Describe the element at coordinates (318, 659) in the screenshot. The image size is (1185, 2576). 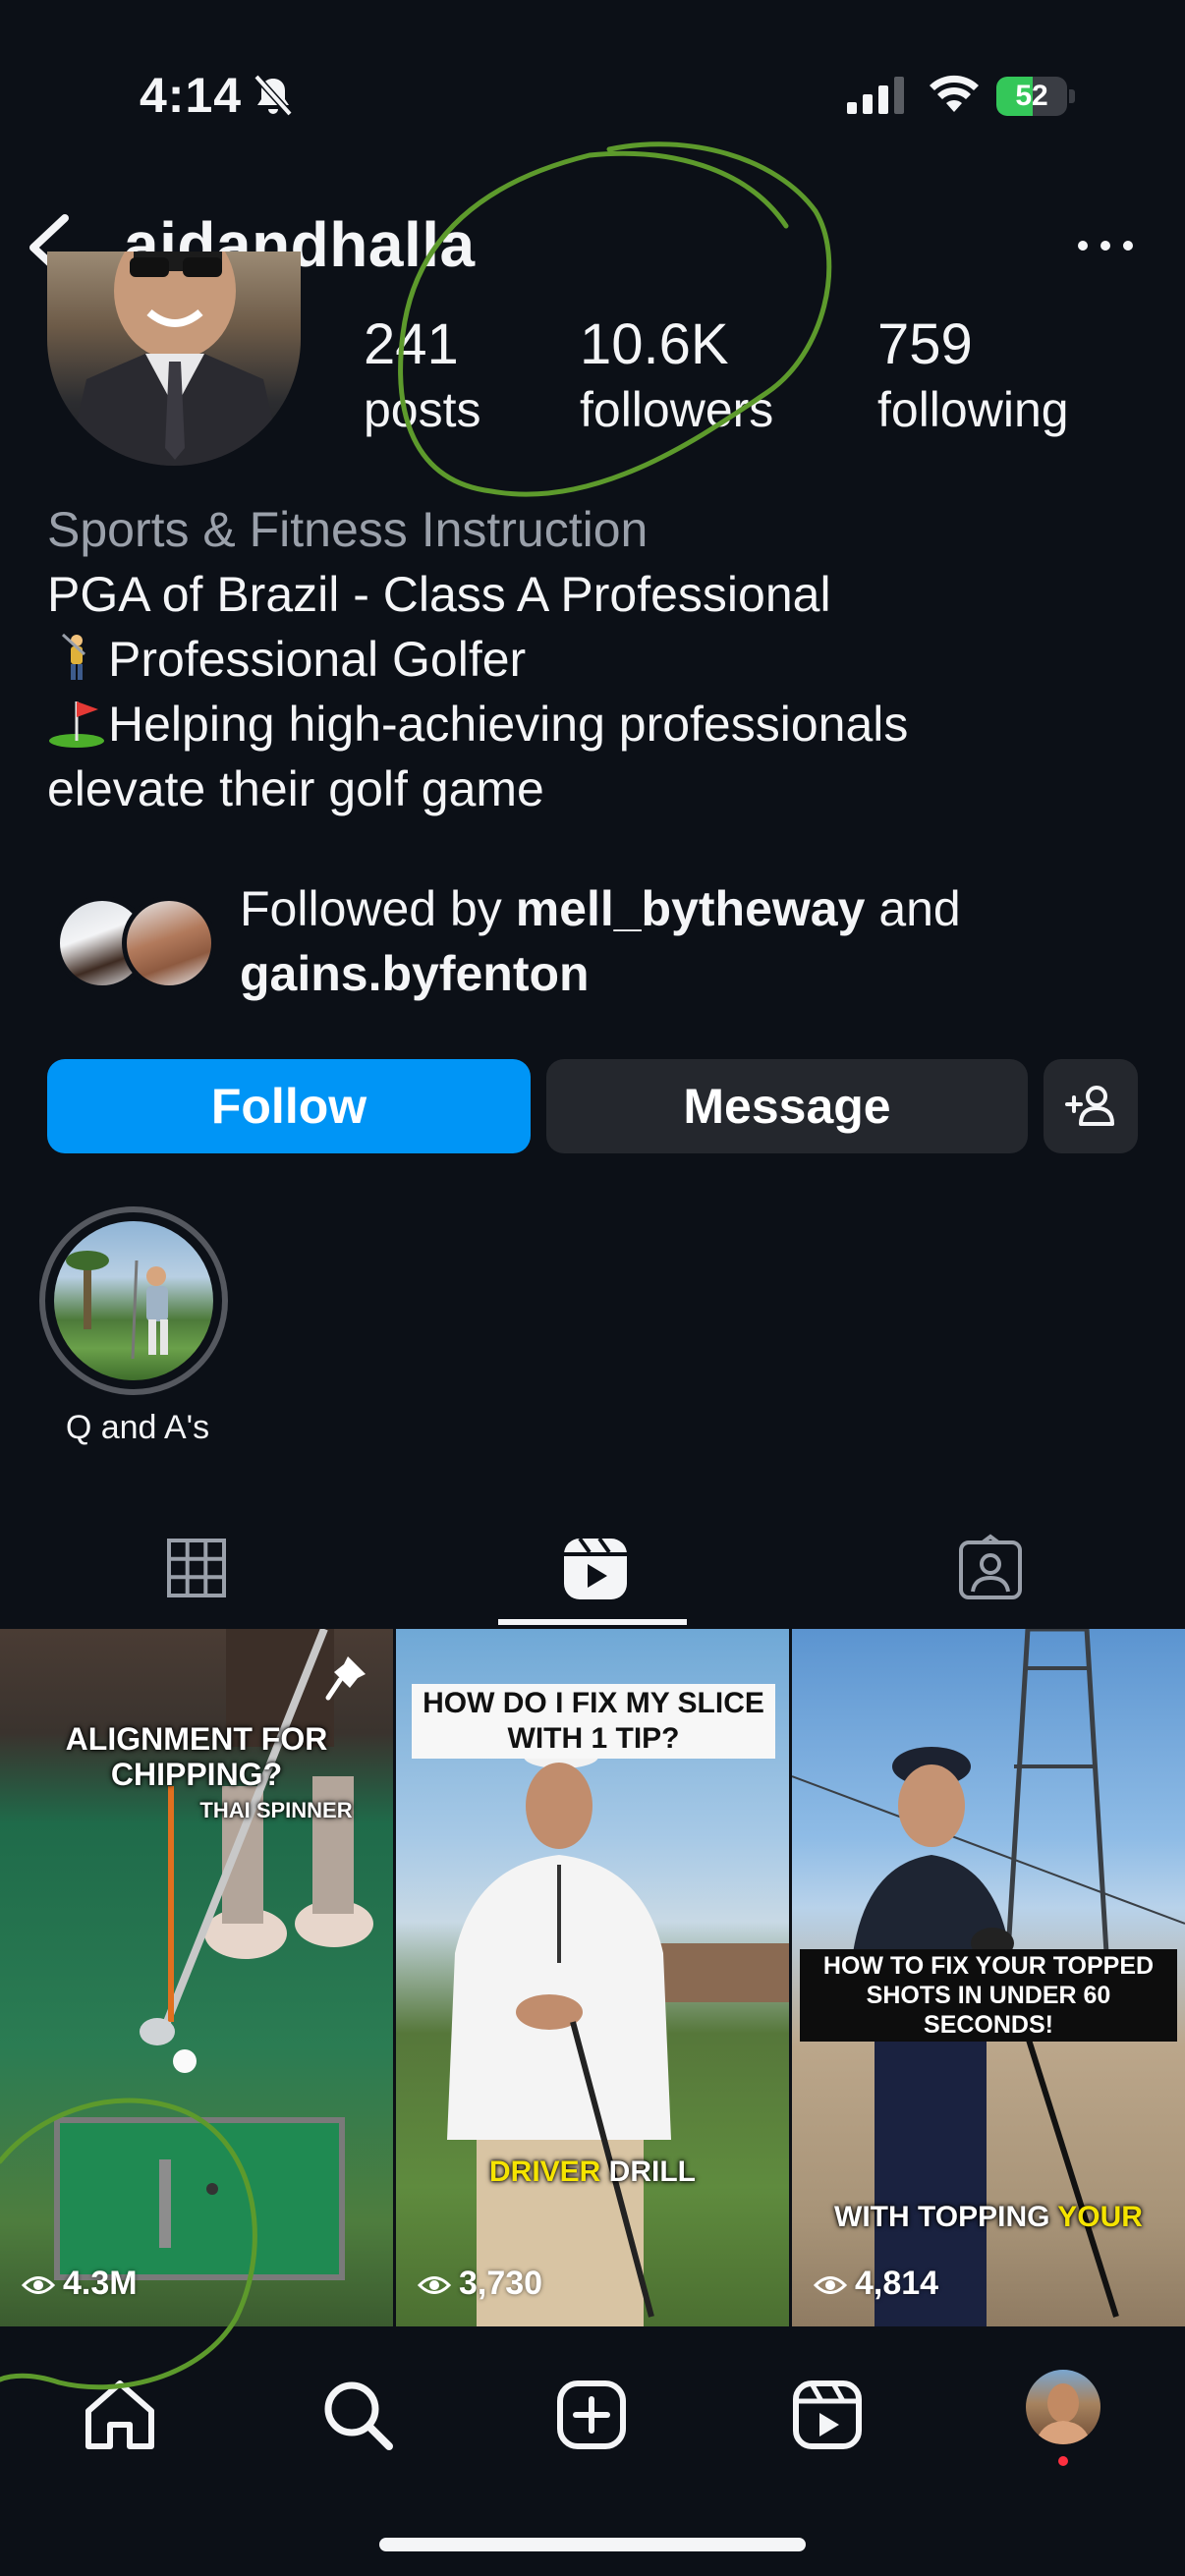
I see `bio-line-2-text: Professional Golfer` at that location.